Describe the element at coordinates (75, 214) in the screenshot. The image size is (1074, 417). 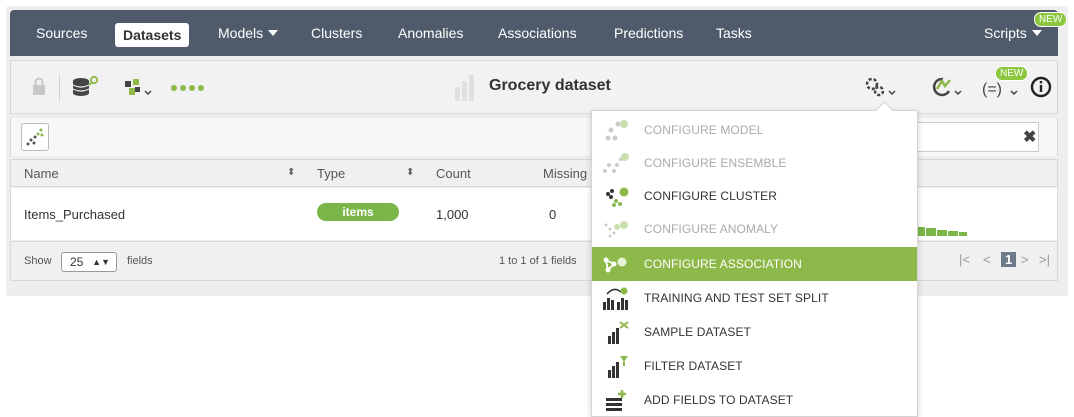
I see `cell-name: Items_Purchased` at that location.